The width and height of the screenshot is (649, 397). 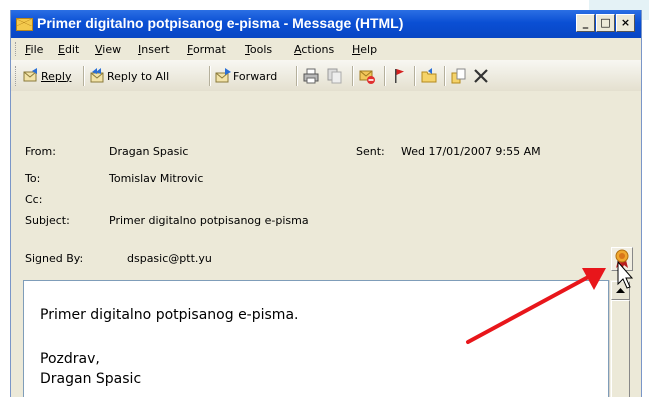 What do you see at coordinates (47, 220) in the screenshot?
I see `subject-label: Subject:` at bounding box center [47, 220].